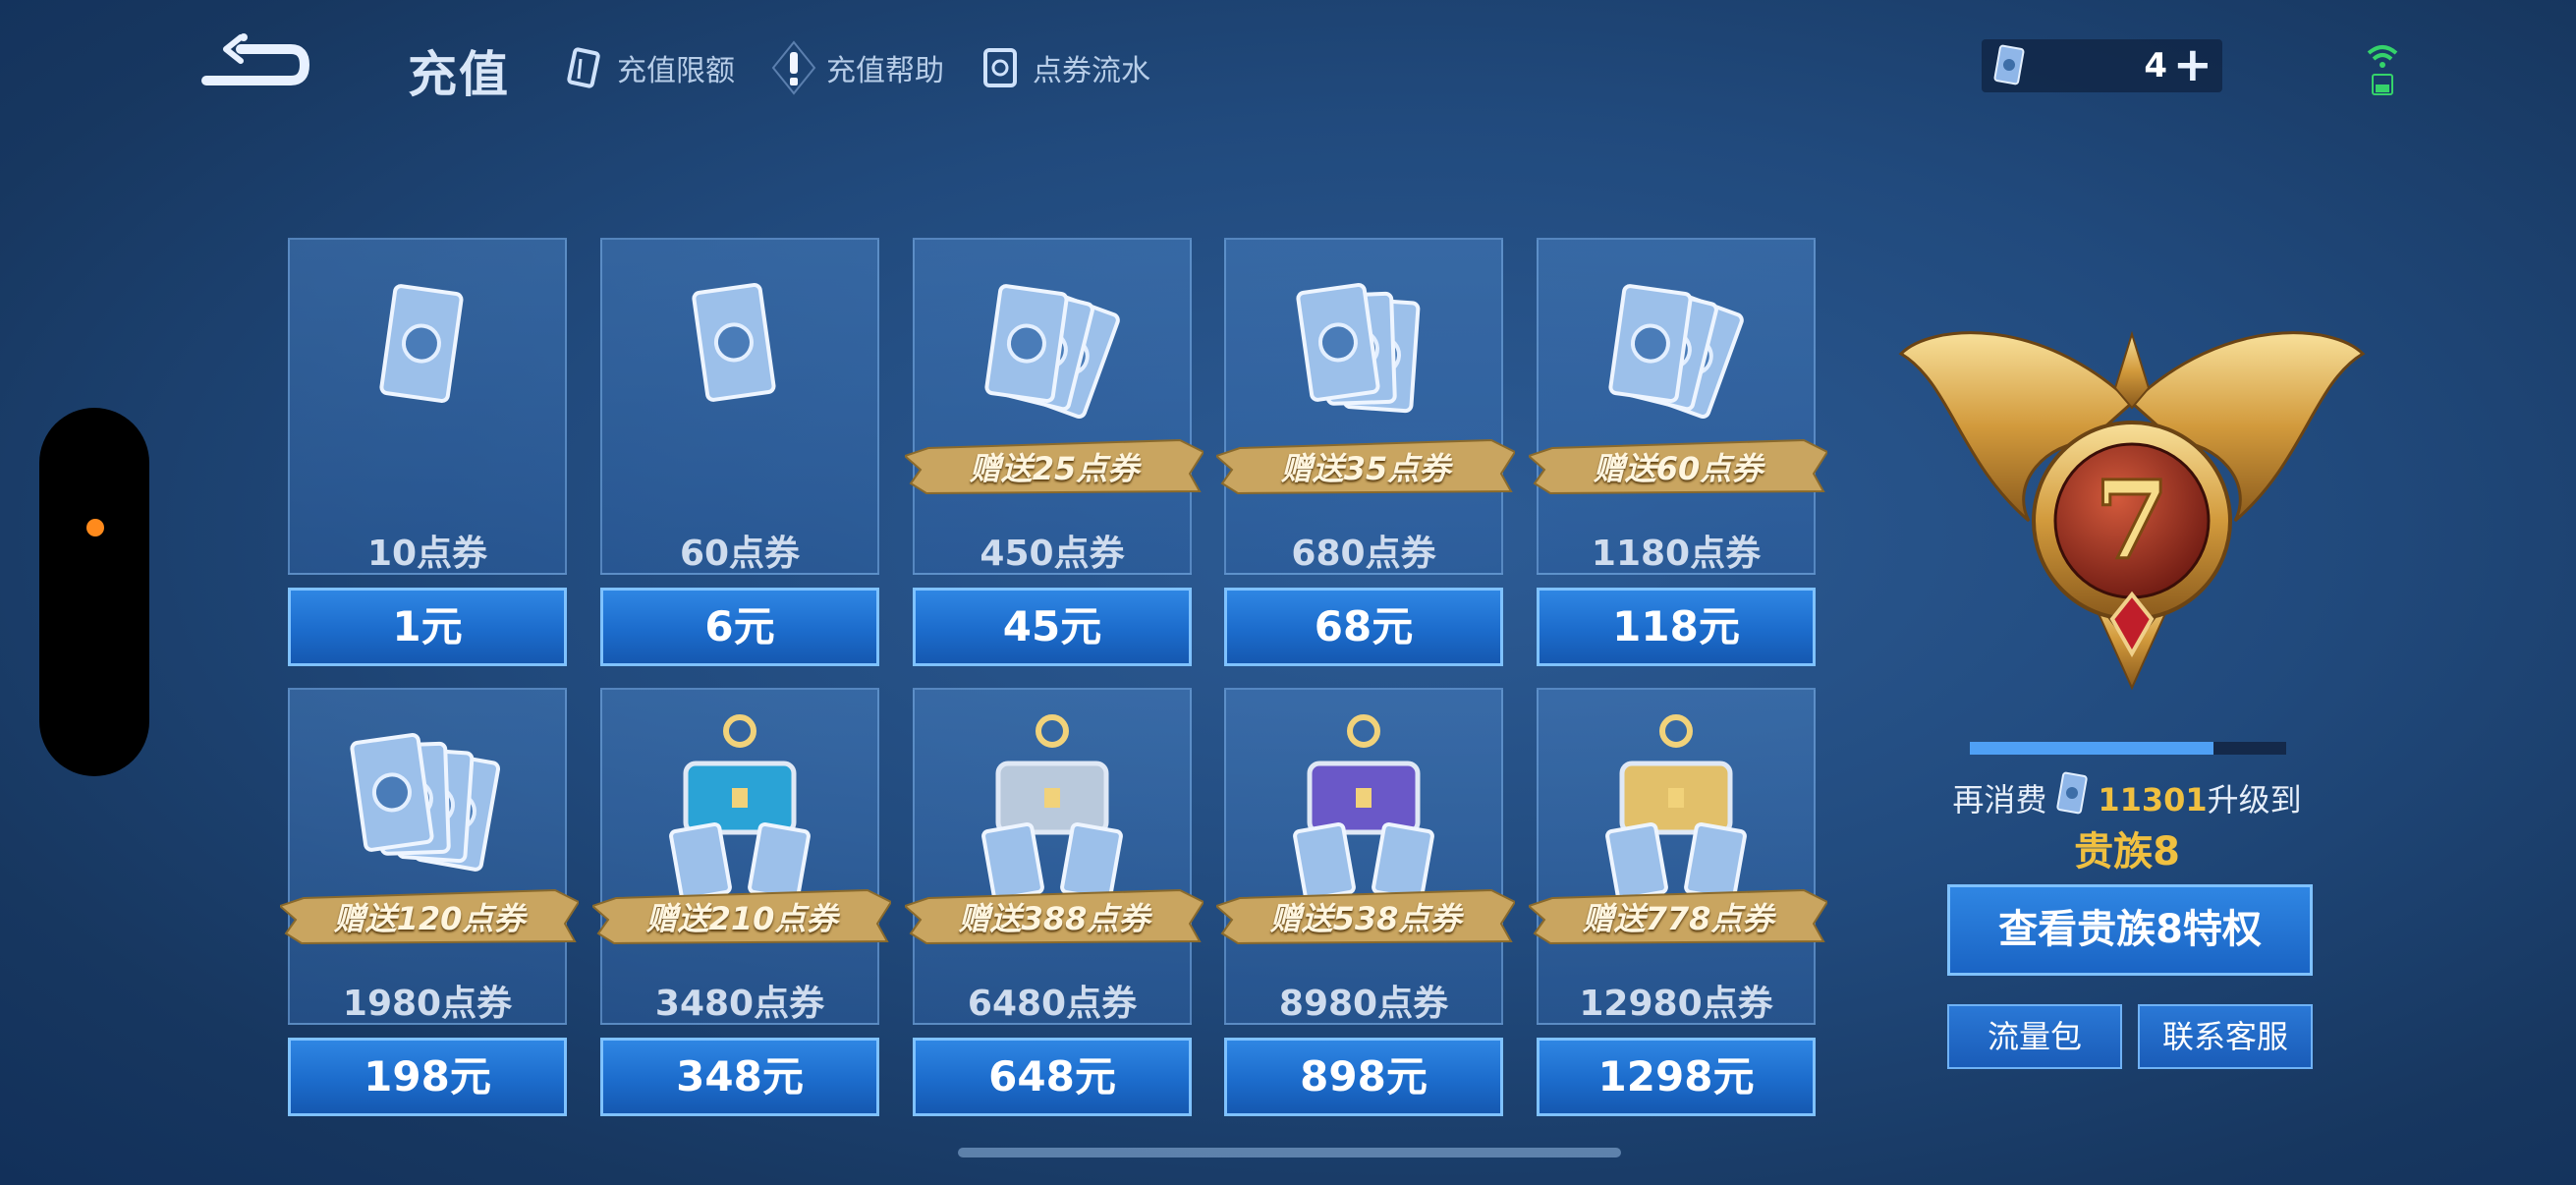 The image size is (2576, 1185). I want to click on recharge-item-card: 赠送210点券 3480点券, so click(741, 857).